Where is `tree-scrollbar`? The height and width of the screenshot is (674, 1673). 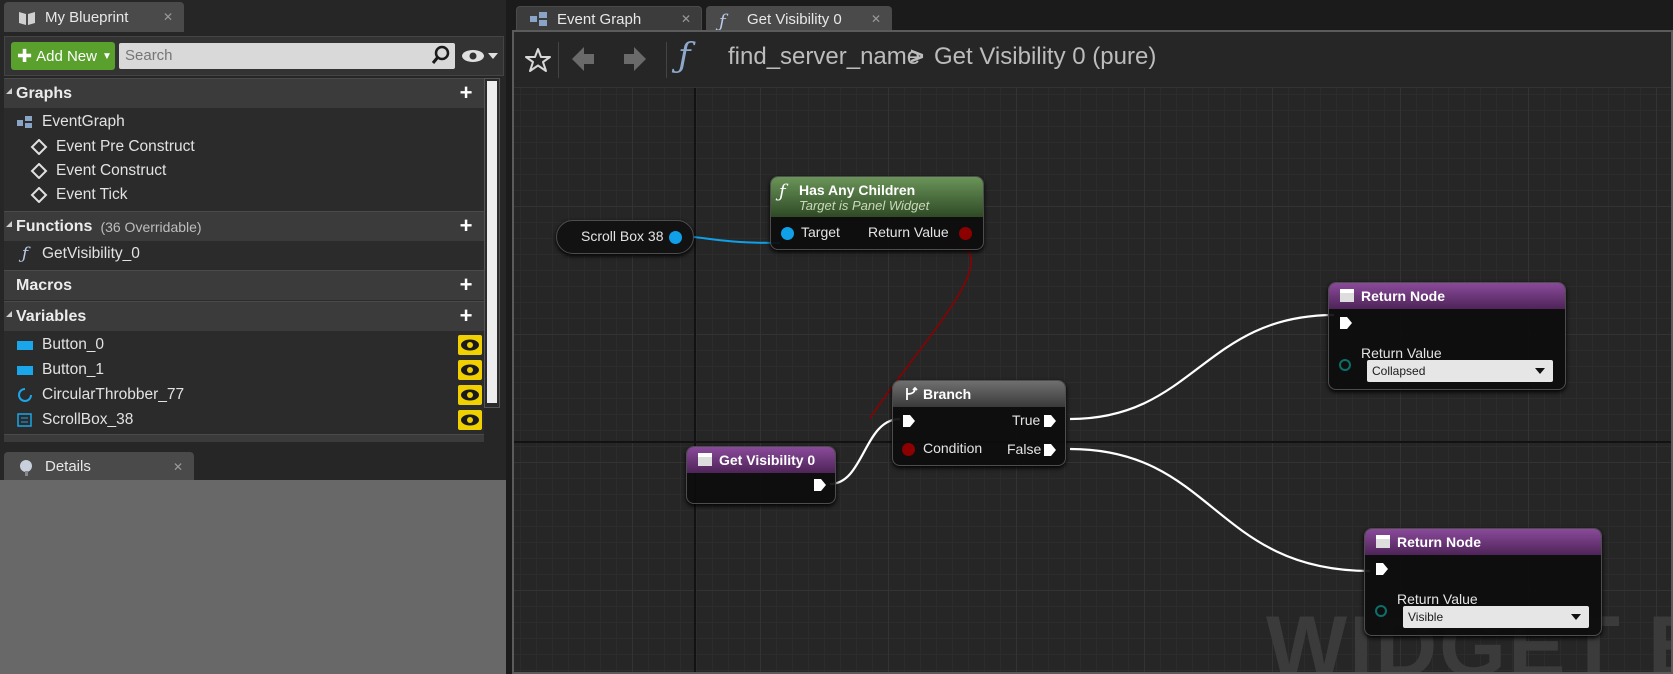 tree-scrollbar is located at coordinates (492, 243).